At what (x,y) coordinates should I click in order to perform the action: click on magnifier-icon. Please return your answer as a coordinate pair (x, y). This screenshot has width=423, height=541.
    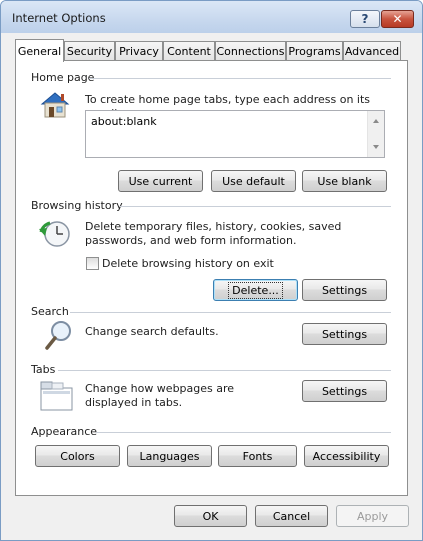
    Looking at the image, I should click on (59, 335).